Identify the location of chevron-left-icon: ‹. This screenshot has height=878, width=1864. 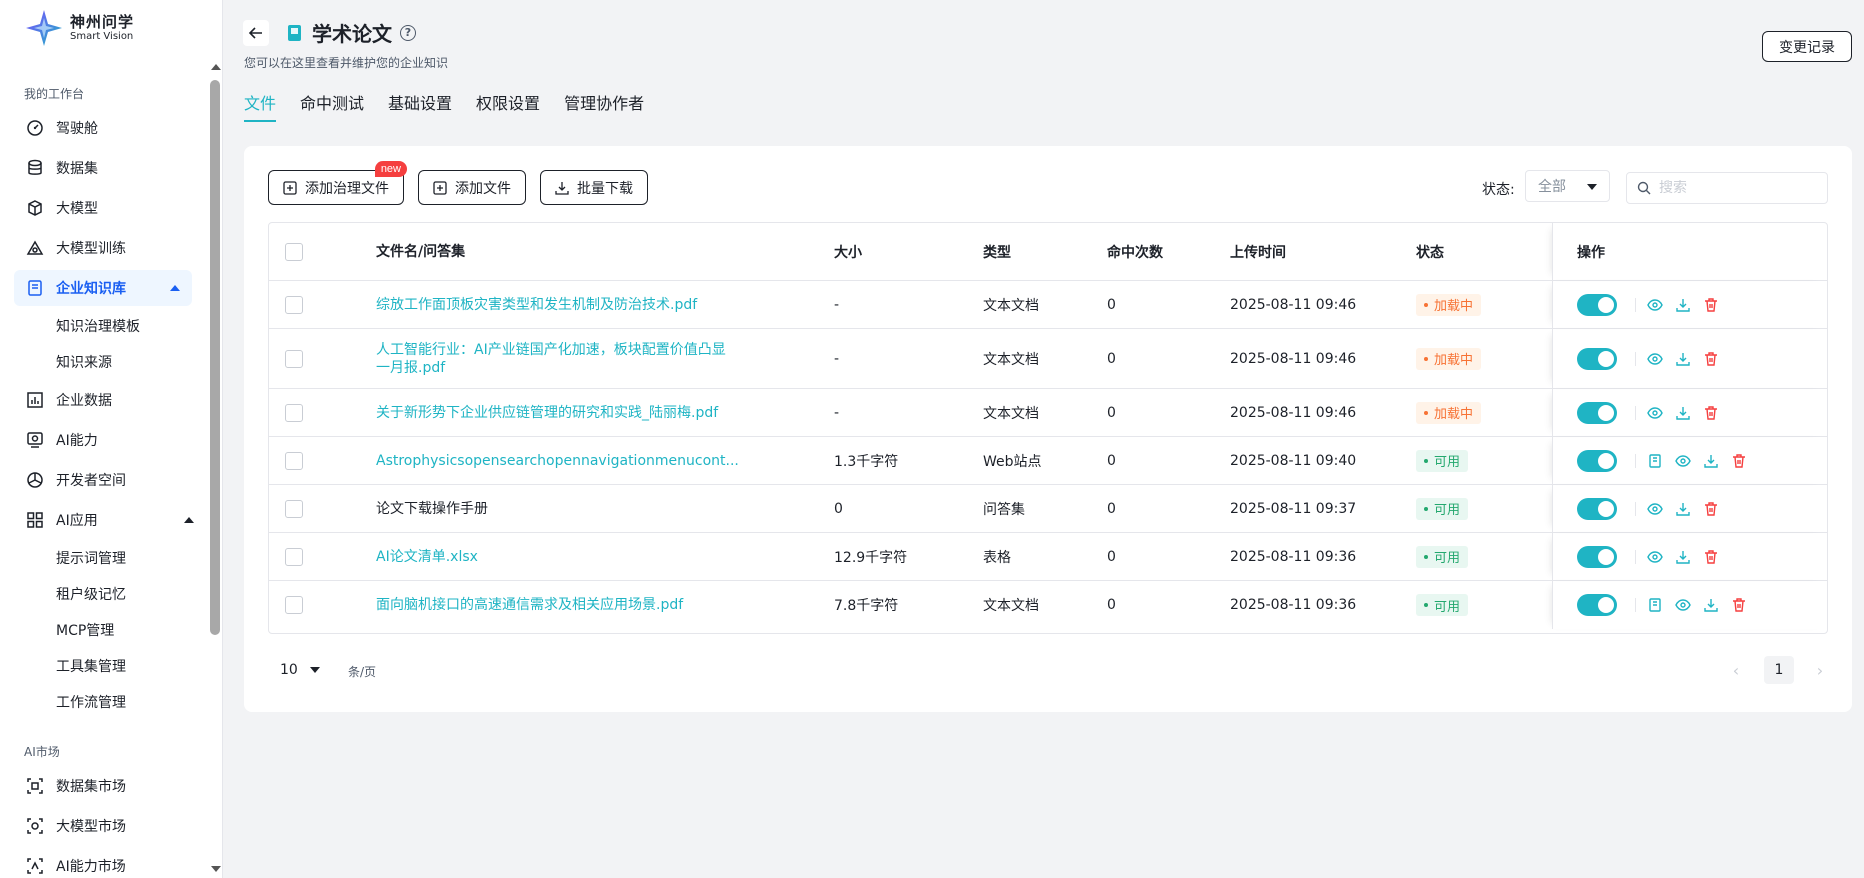
(1736, 670).